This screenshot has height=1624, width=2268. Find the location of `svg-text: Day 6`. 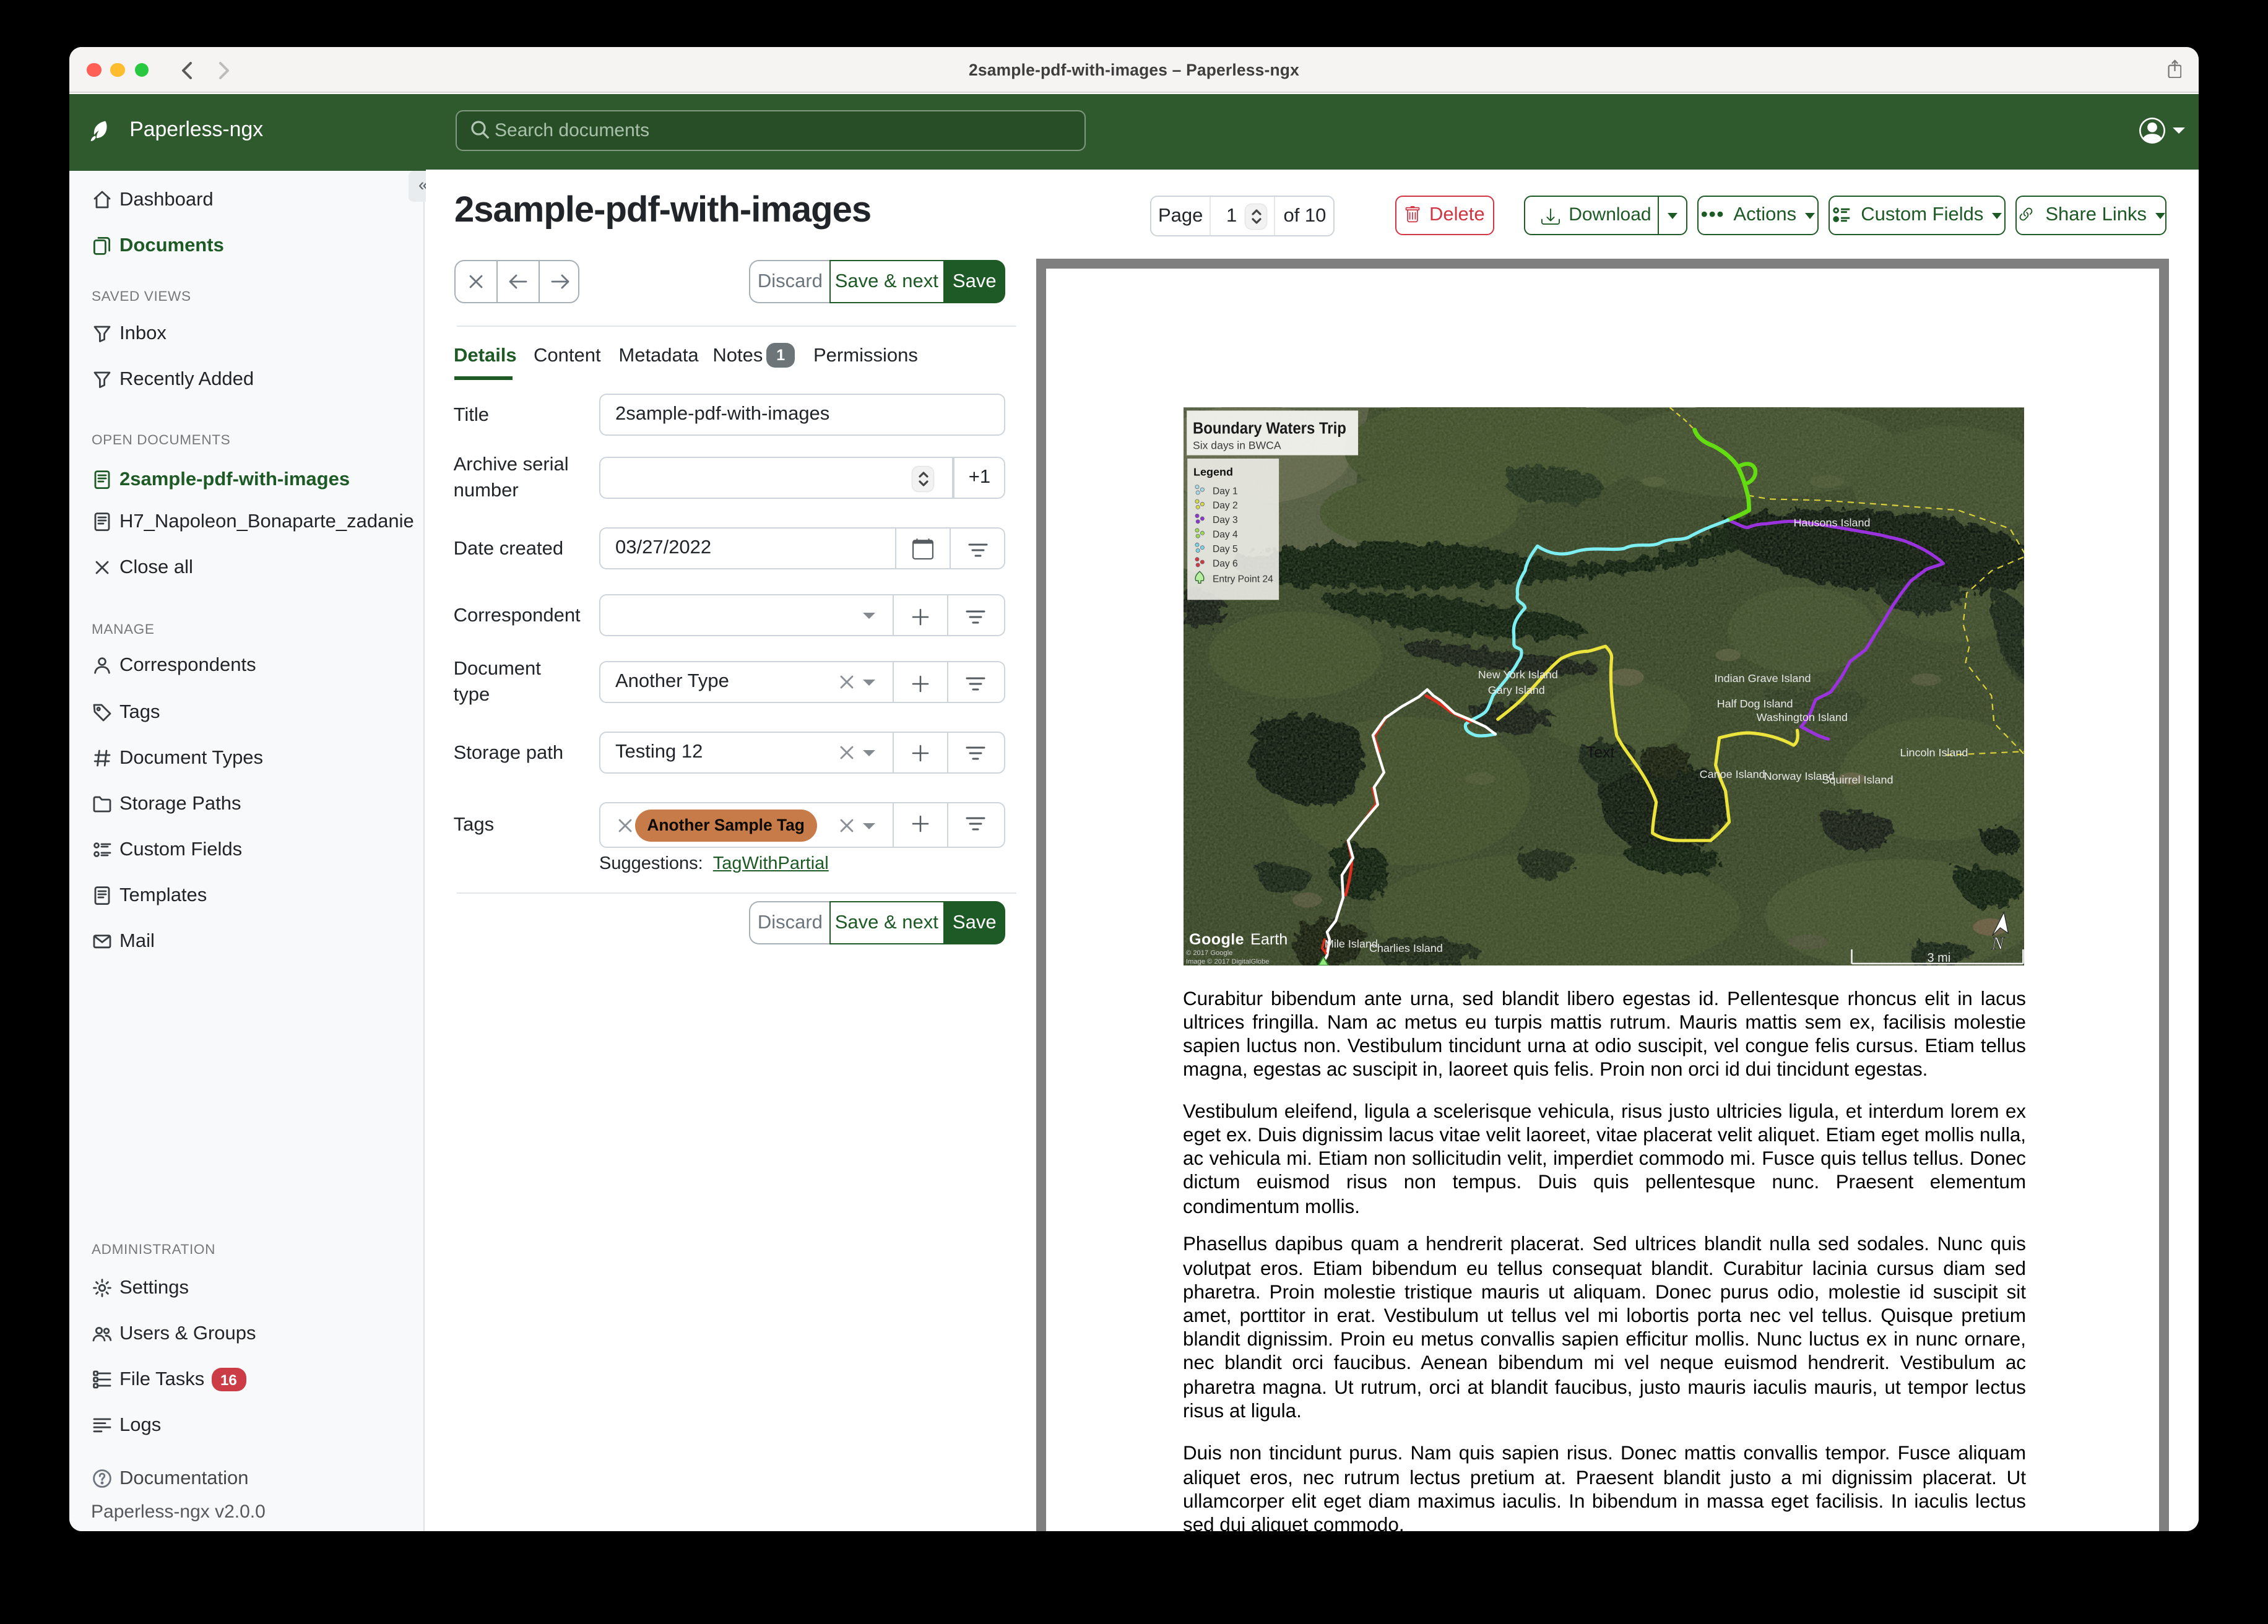

svg-text: Day 6 is located at coordinates (1224, 563).